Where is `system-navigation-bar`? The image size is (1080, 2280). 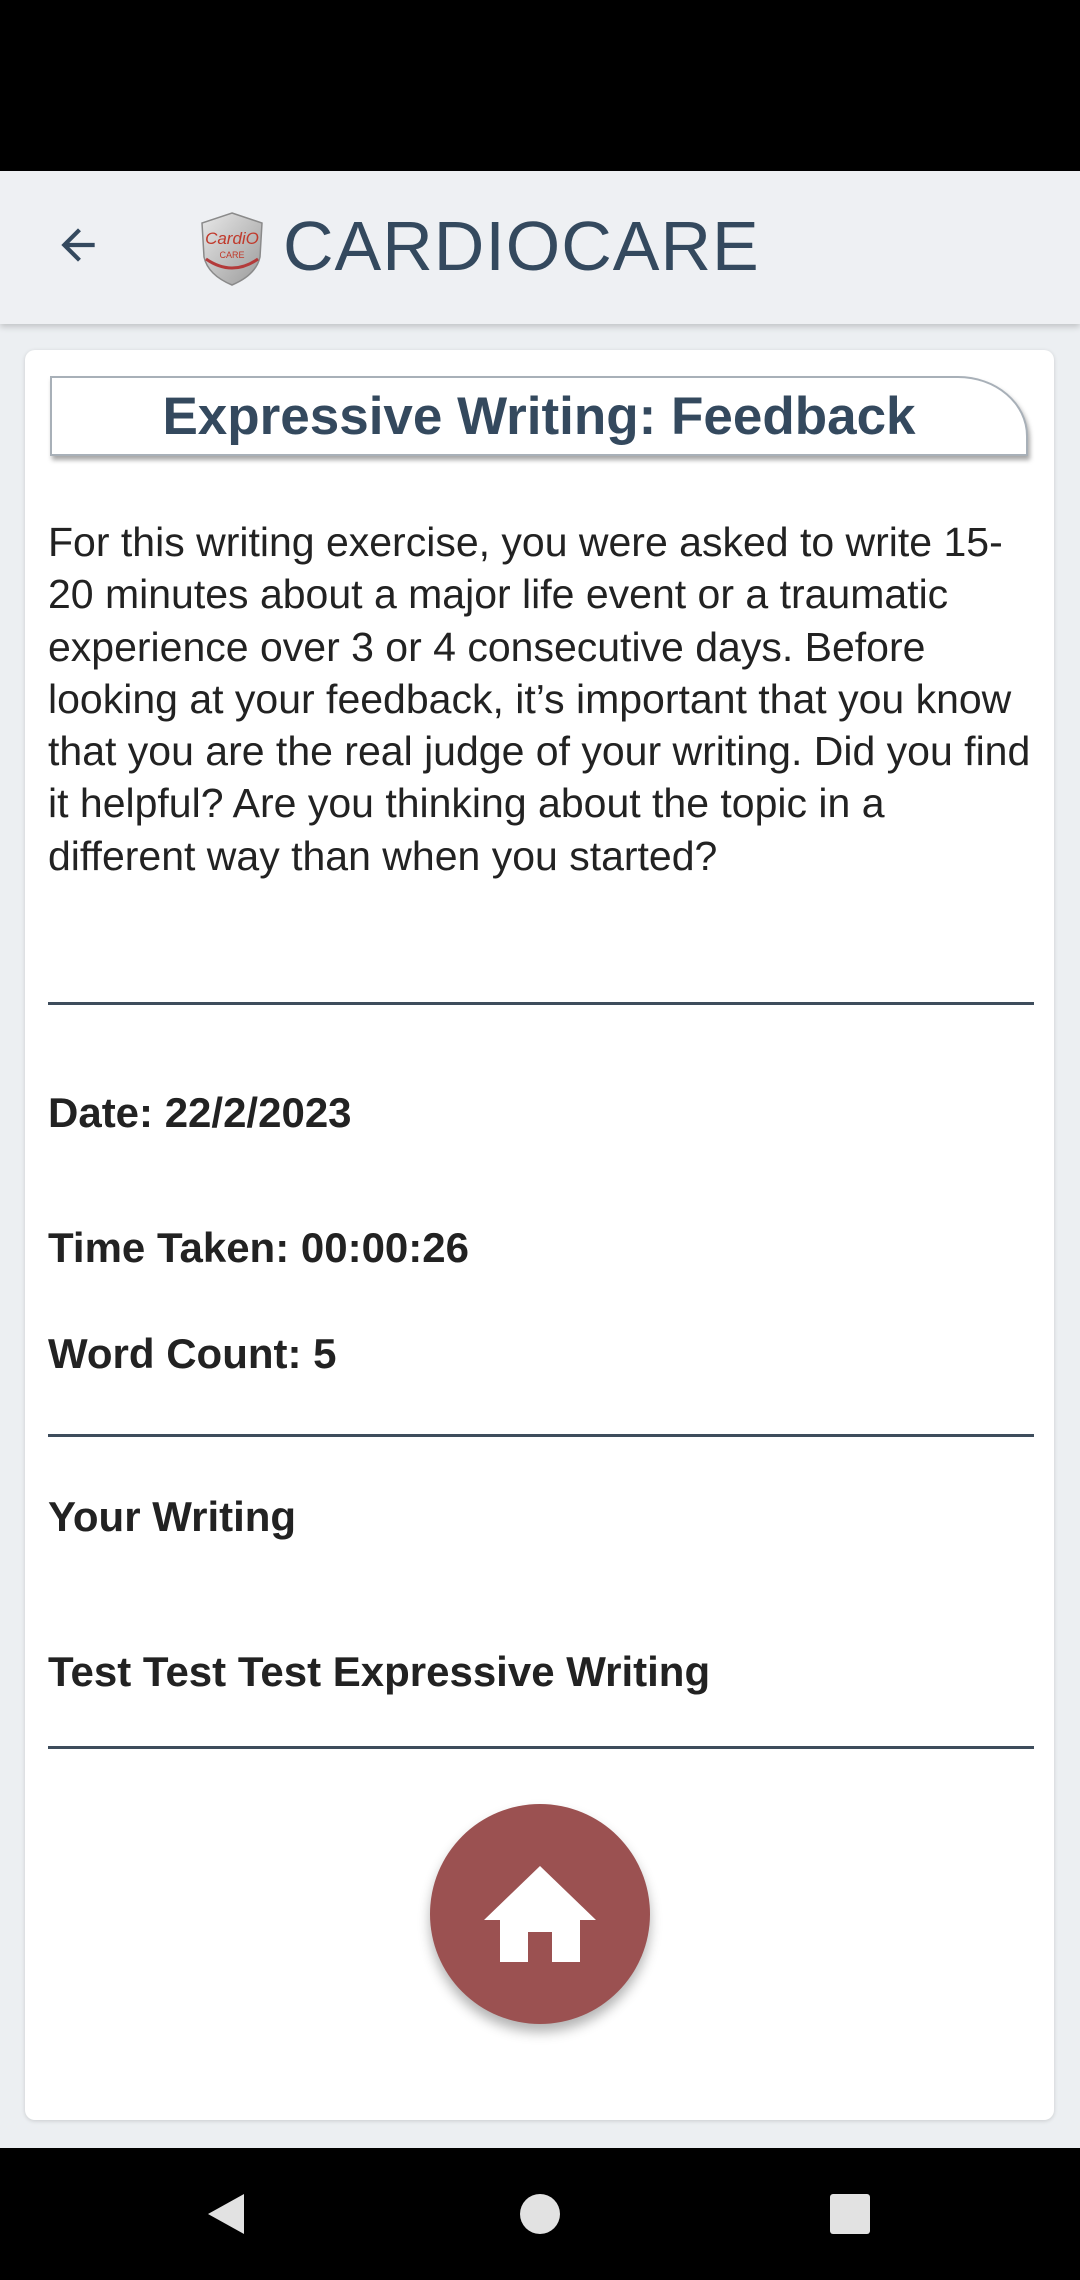
system-navigation-bar is located at coordinates (540, 2214).